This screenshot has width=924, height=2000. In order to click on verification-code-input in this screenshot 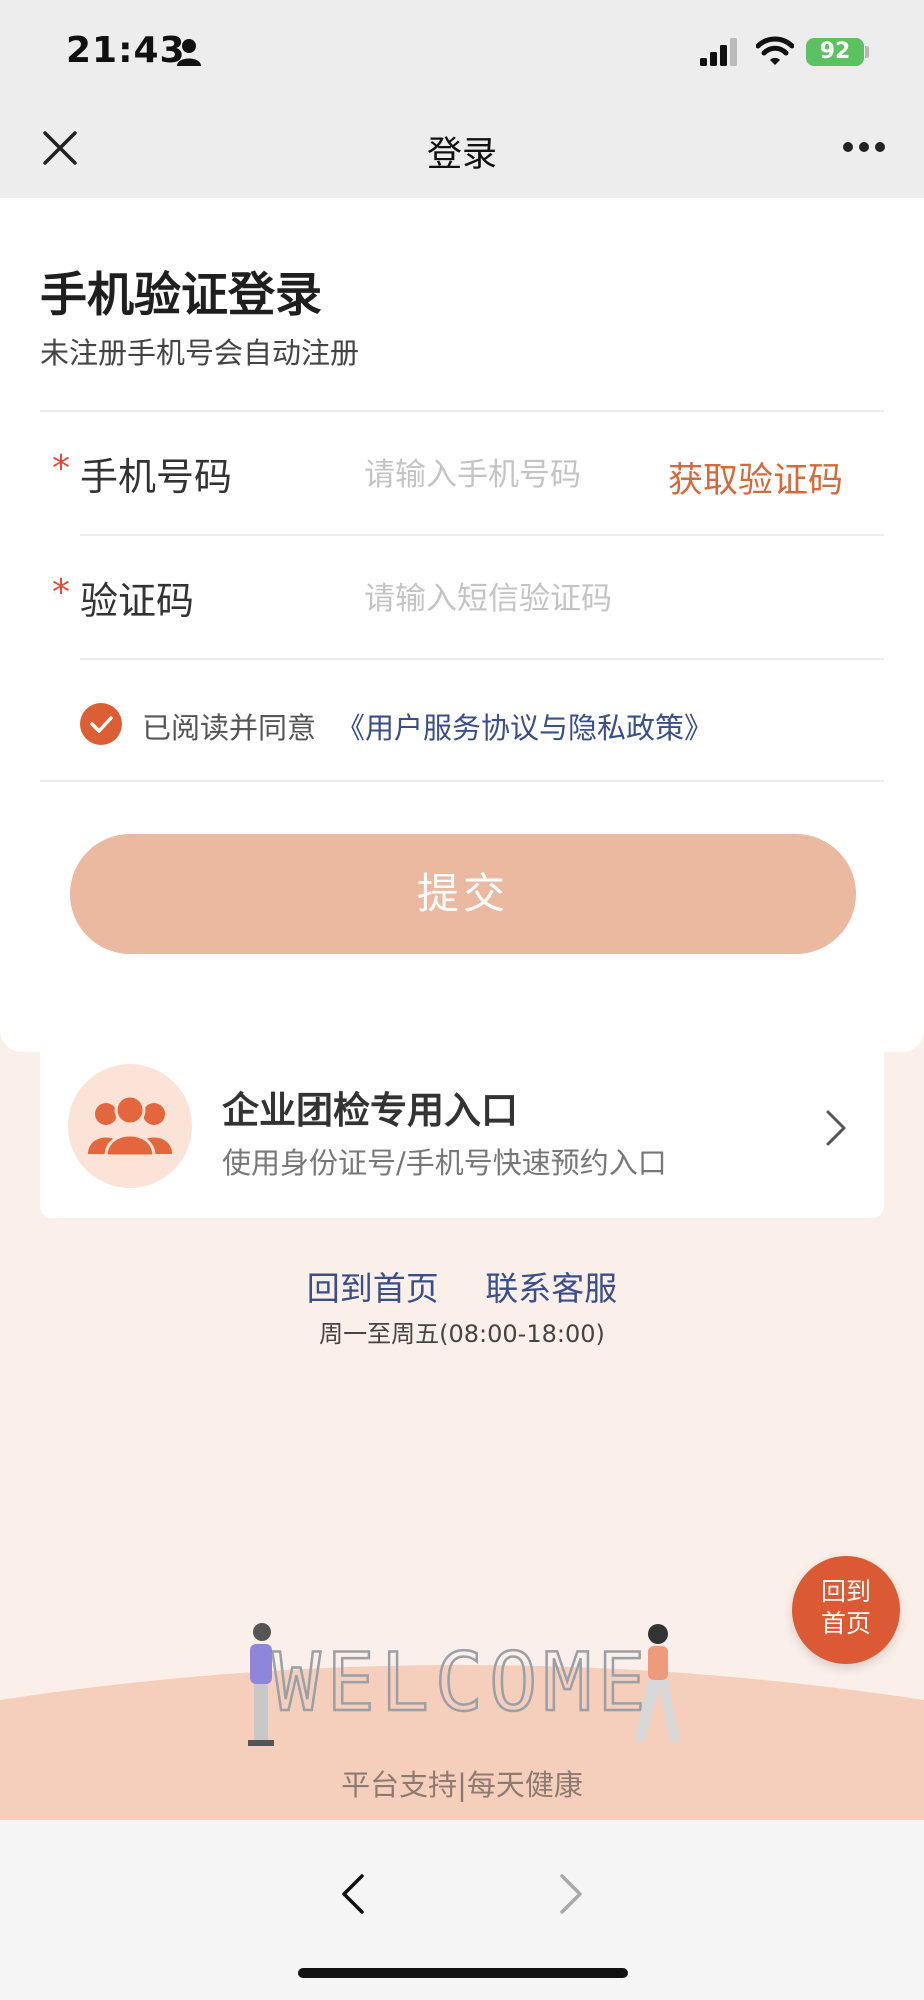, I will do `click(614, 599)`.